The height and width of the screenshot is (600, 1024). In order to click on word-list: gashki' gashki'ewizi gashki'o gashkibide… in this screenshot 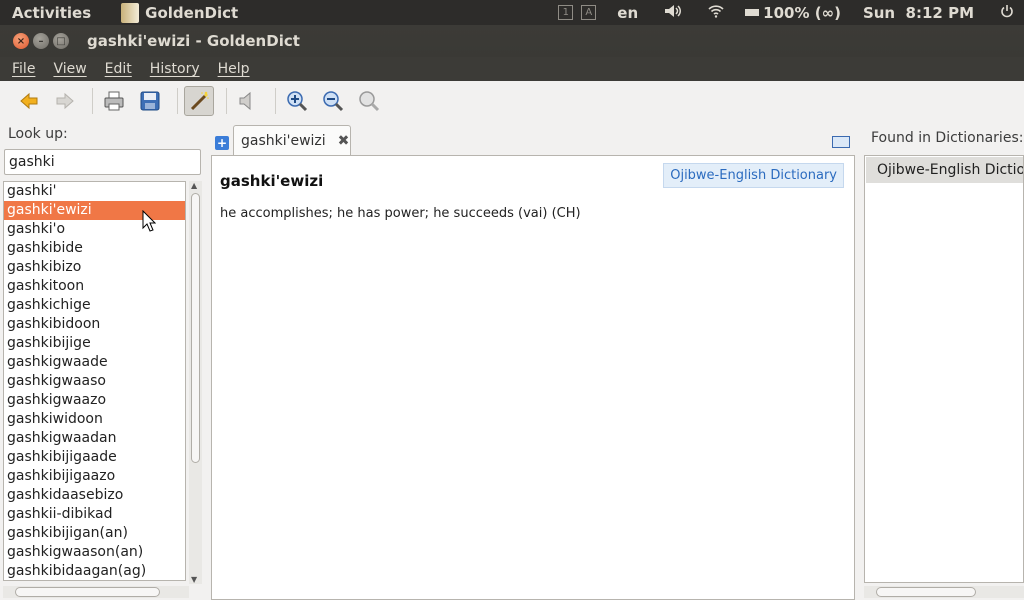, I will do `click(94, 381)`.